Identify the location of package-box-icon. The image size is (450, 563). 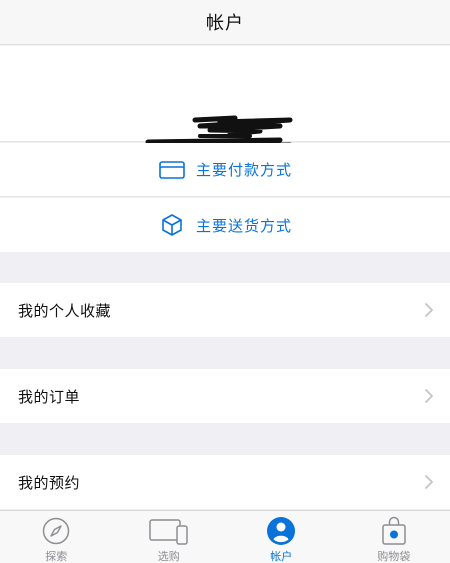
(172, 225).